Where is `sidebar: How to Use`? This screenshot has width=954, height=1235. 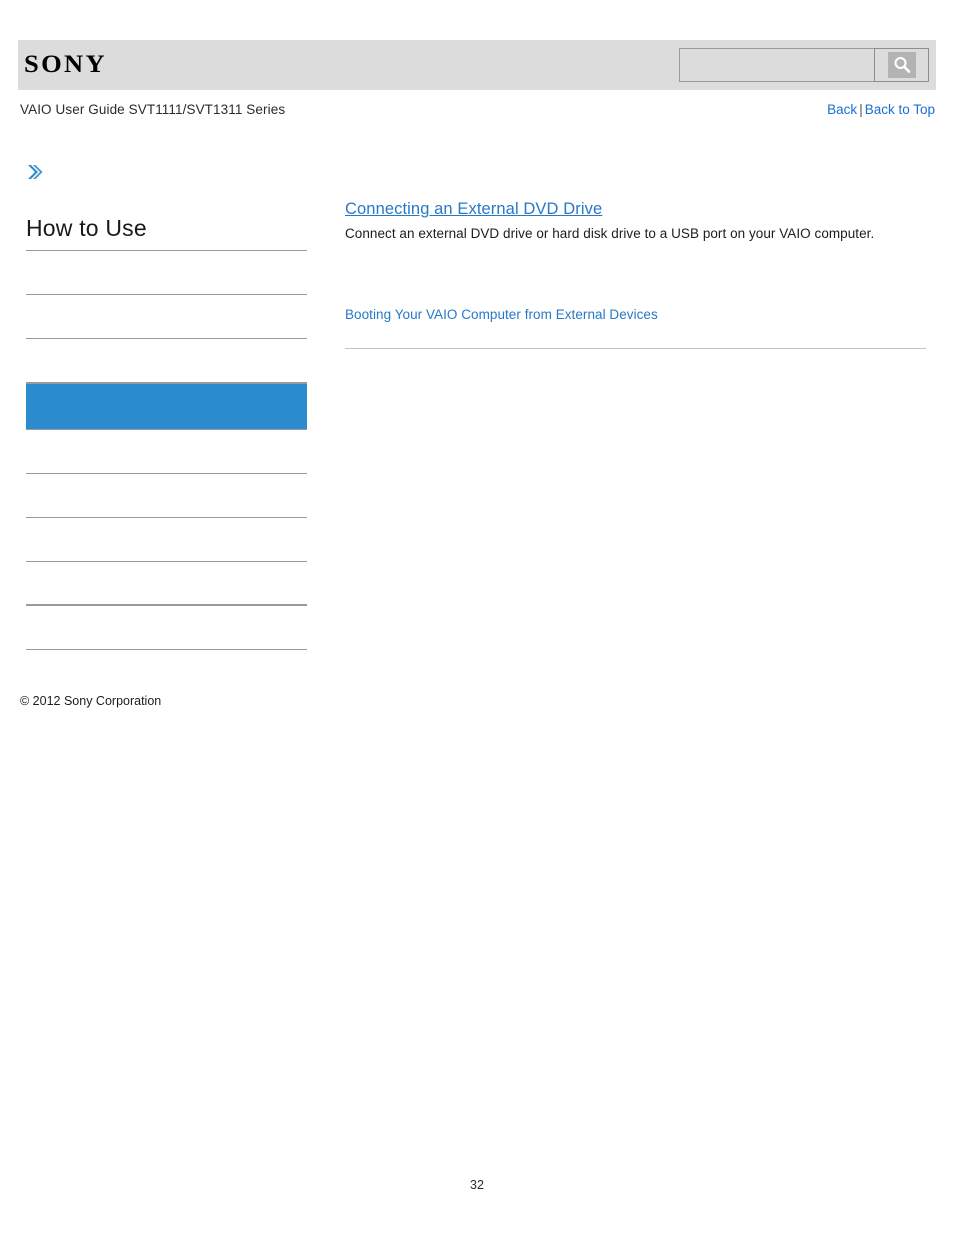
sidebar: How to Use is located at coordinates (166, 432).